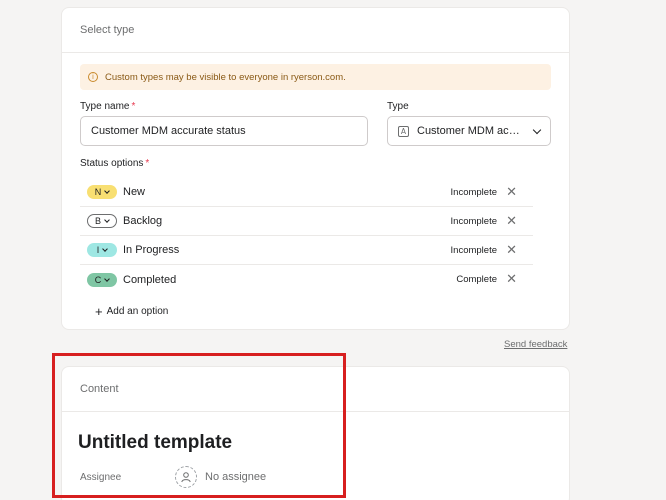 This screenshot has height=500, width=666. I want to click on status-letter: N, so click(98, 192).